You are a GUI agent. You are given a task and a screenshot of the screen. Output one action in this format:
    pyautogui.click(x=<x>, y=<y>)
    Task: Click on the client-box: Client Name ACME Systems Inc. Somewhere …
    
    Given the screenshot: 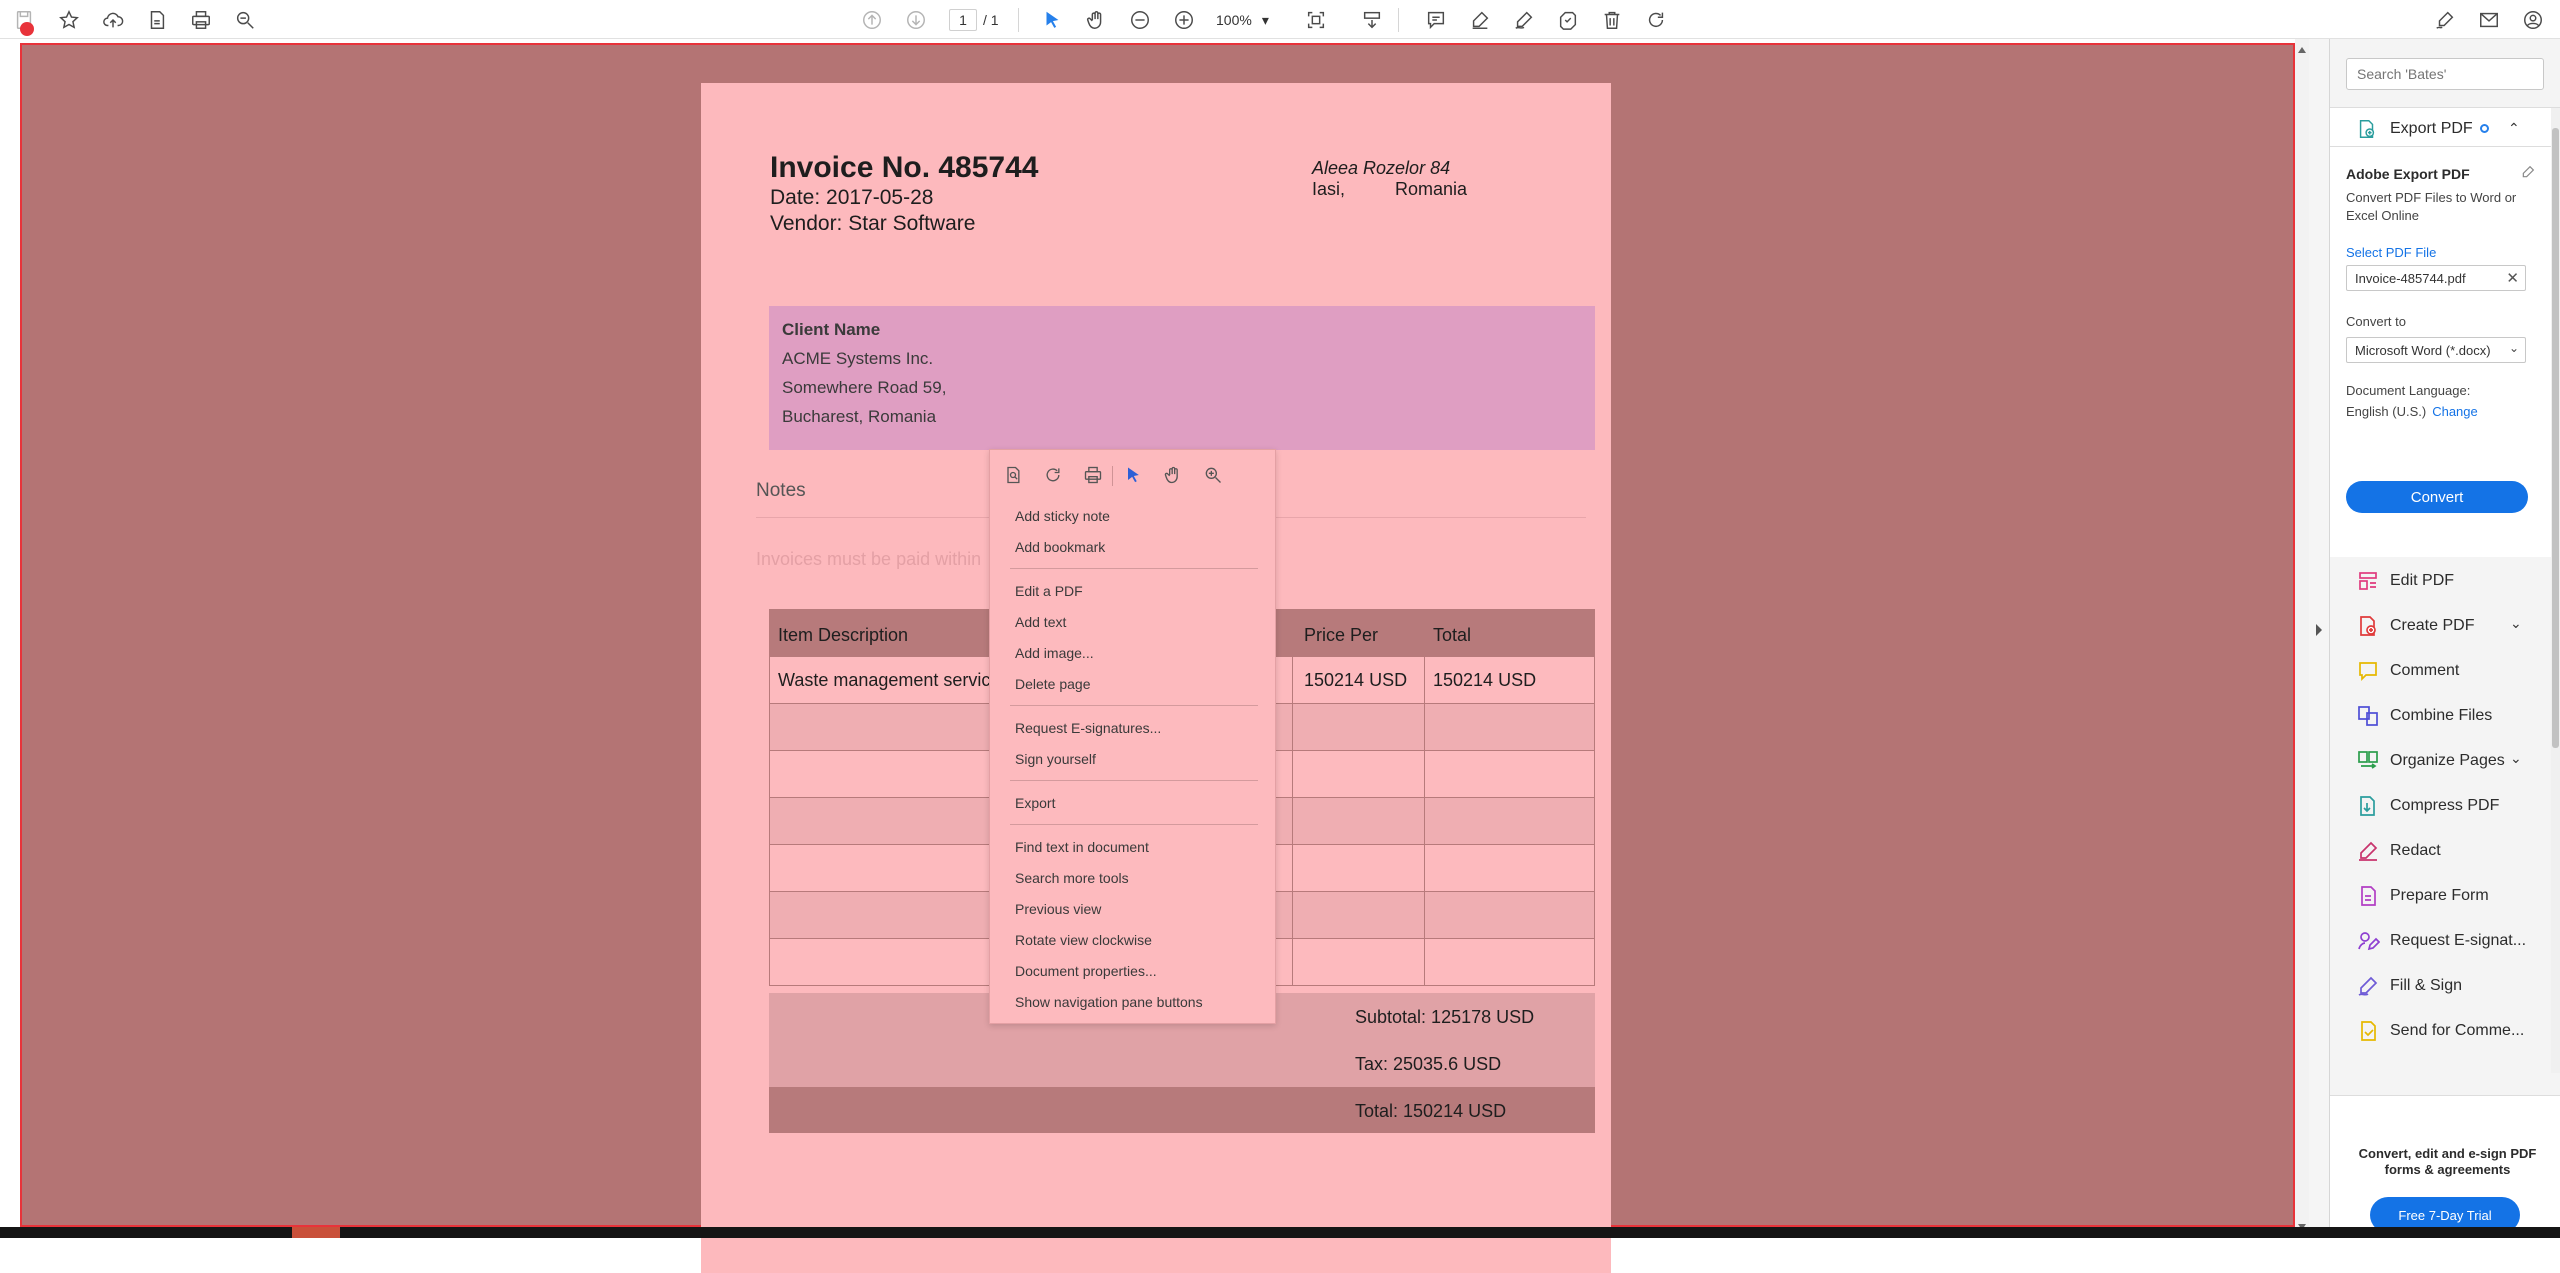 What is the action you would take?
    pyautogui.click(x=1182, y=378)
    